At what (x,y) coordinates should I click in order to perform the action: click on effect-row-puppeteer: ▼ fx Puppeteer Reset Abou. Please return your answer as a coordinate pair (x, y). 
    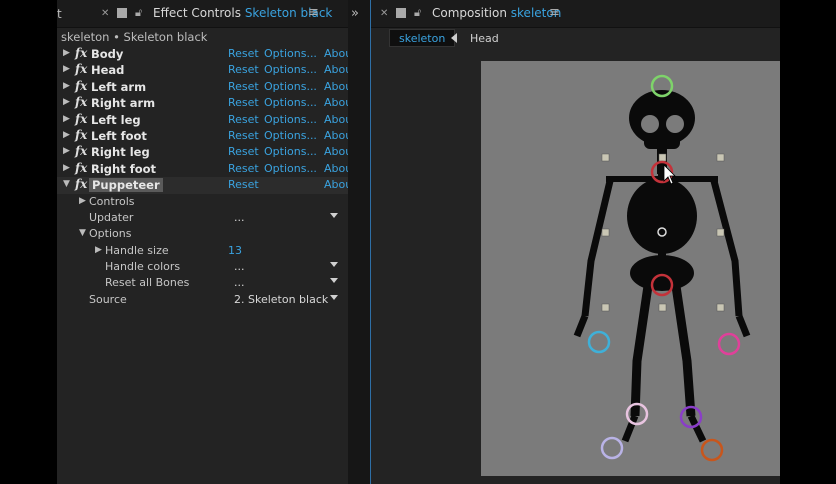
    Looking at the image, I should click on (202, 185).